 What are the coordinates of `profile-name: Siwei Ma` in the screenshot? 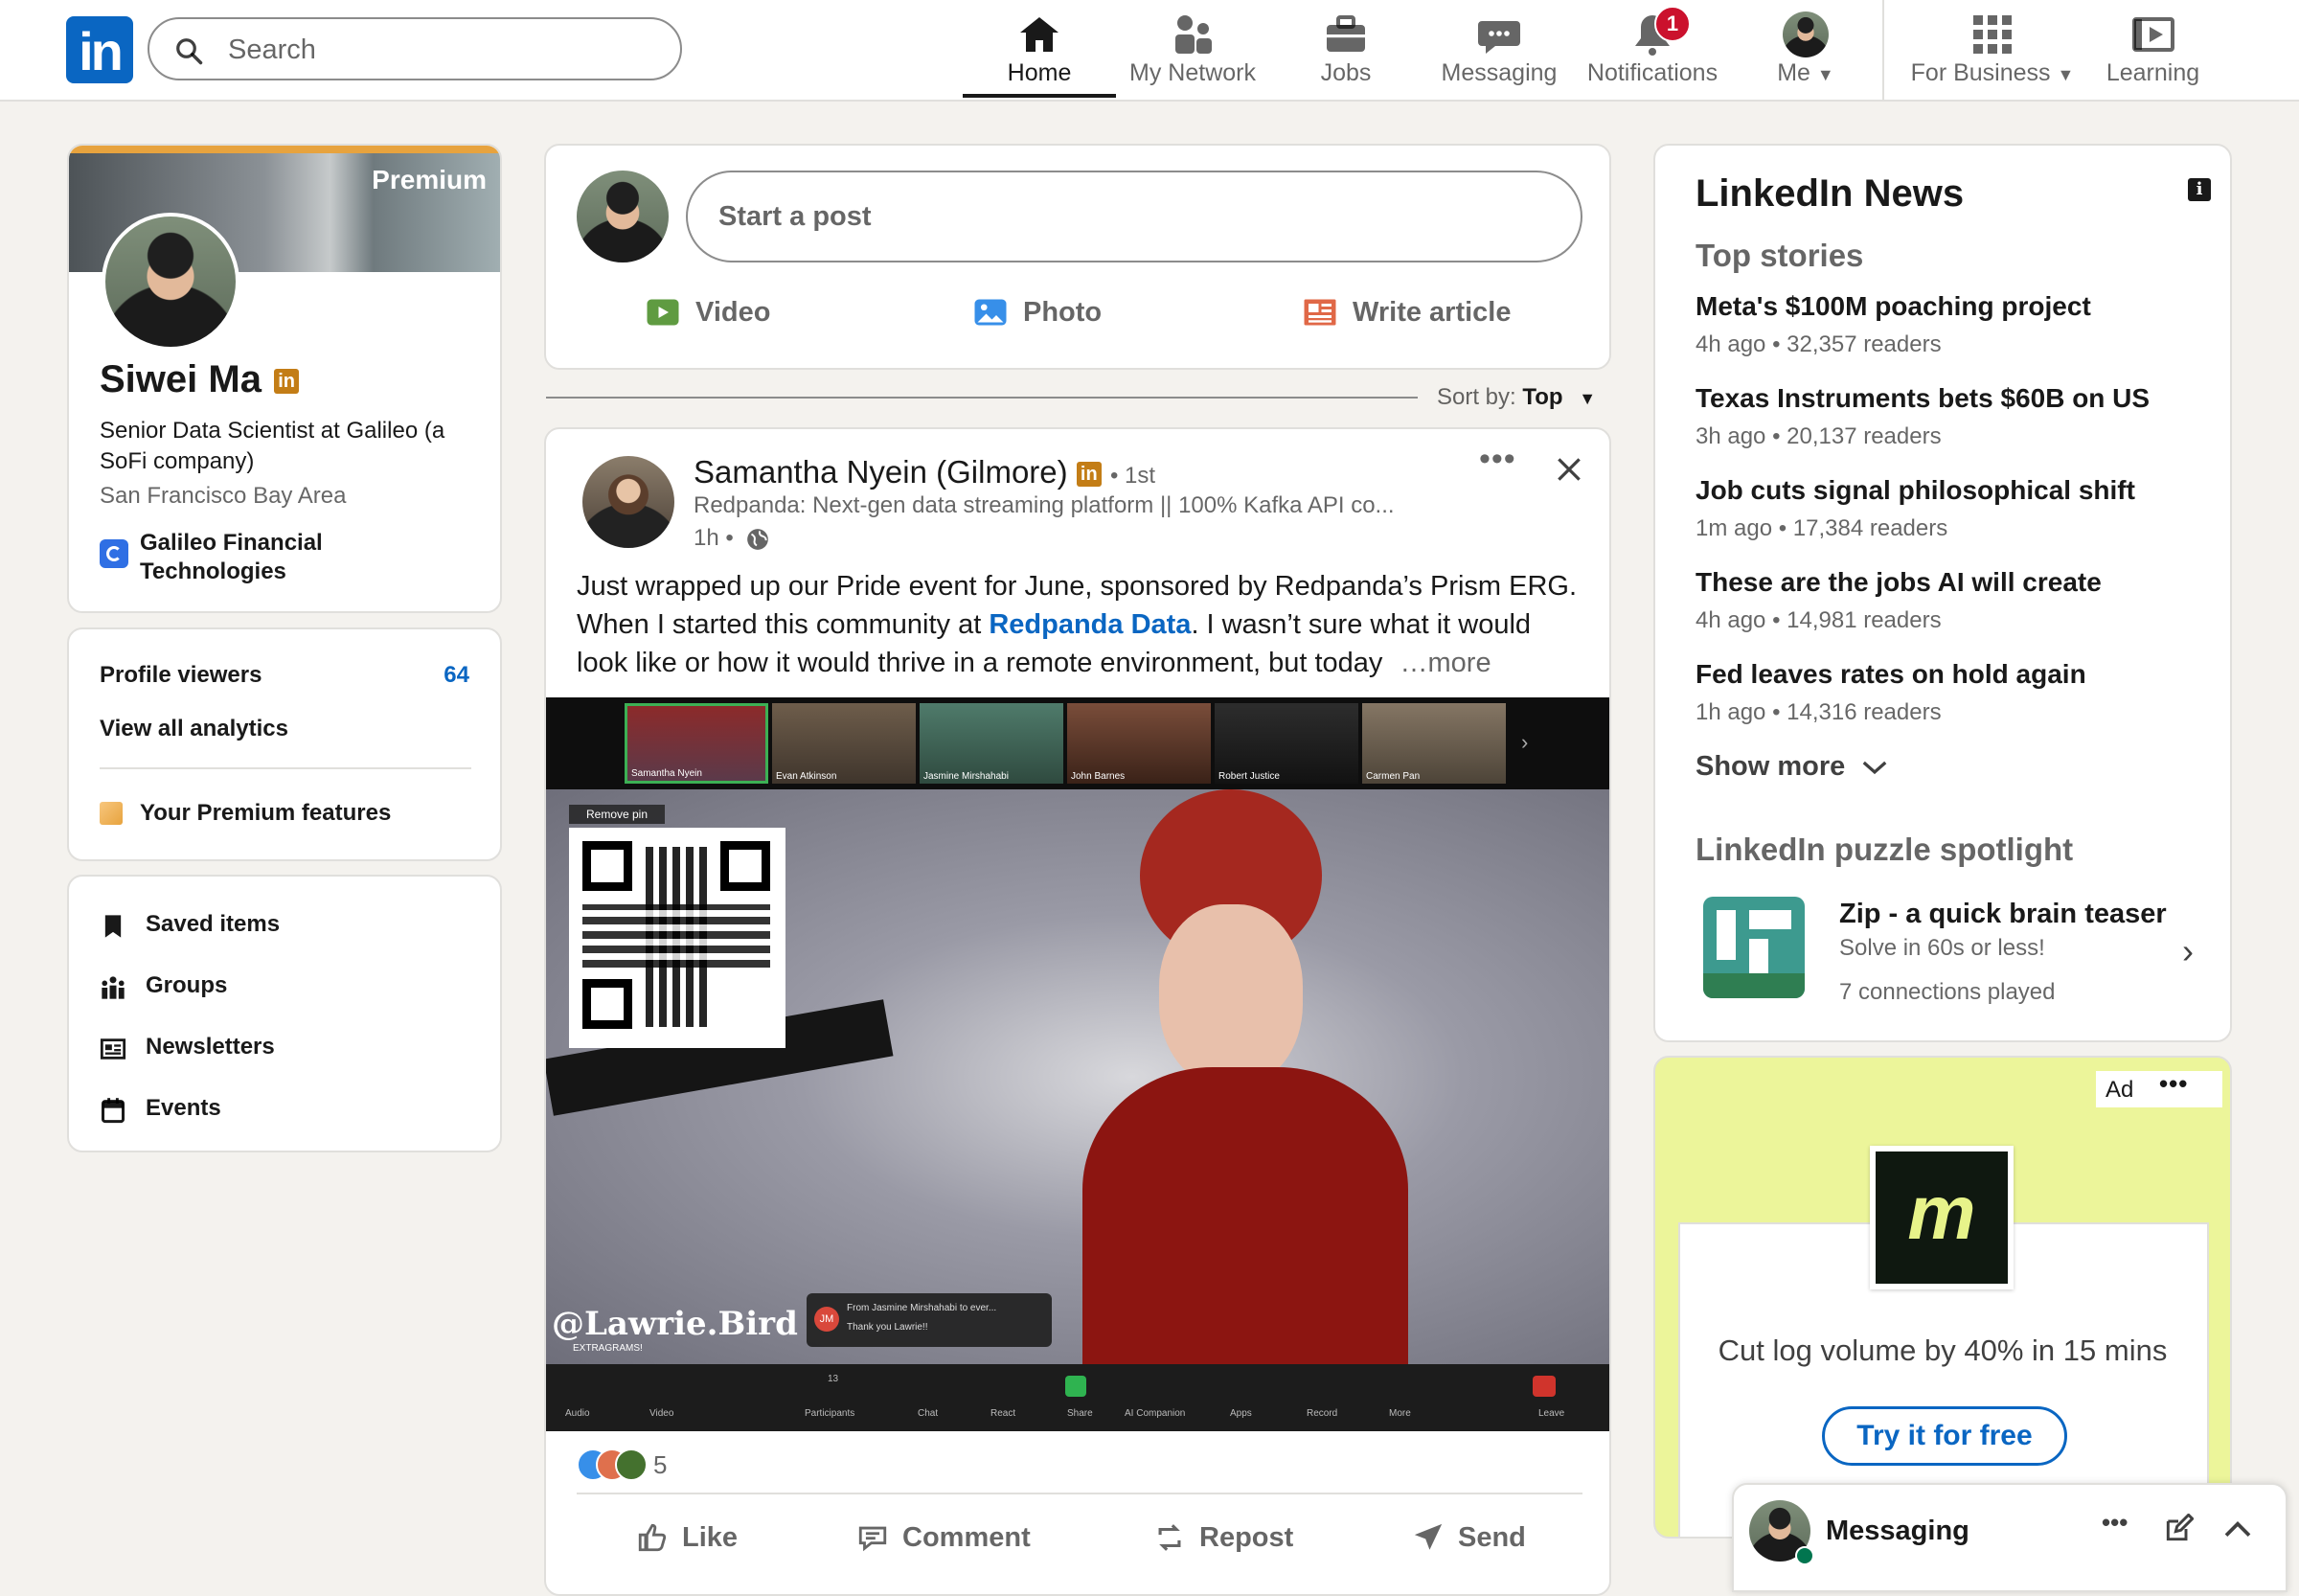 It's located at (181, 379).